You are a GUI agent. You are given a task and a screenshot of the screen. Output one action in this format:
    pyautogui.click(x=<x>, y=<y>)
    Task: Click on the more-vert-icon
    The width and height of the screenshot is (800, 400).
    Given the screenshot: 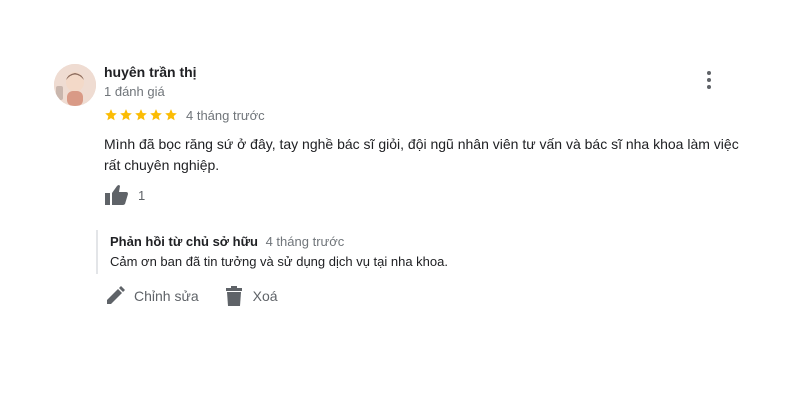 What is the action you would take?
    pyautogui.click(x=709, y=73)
    